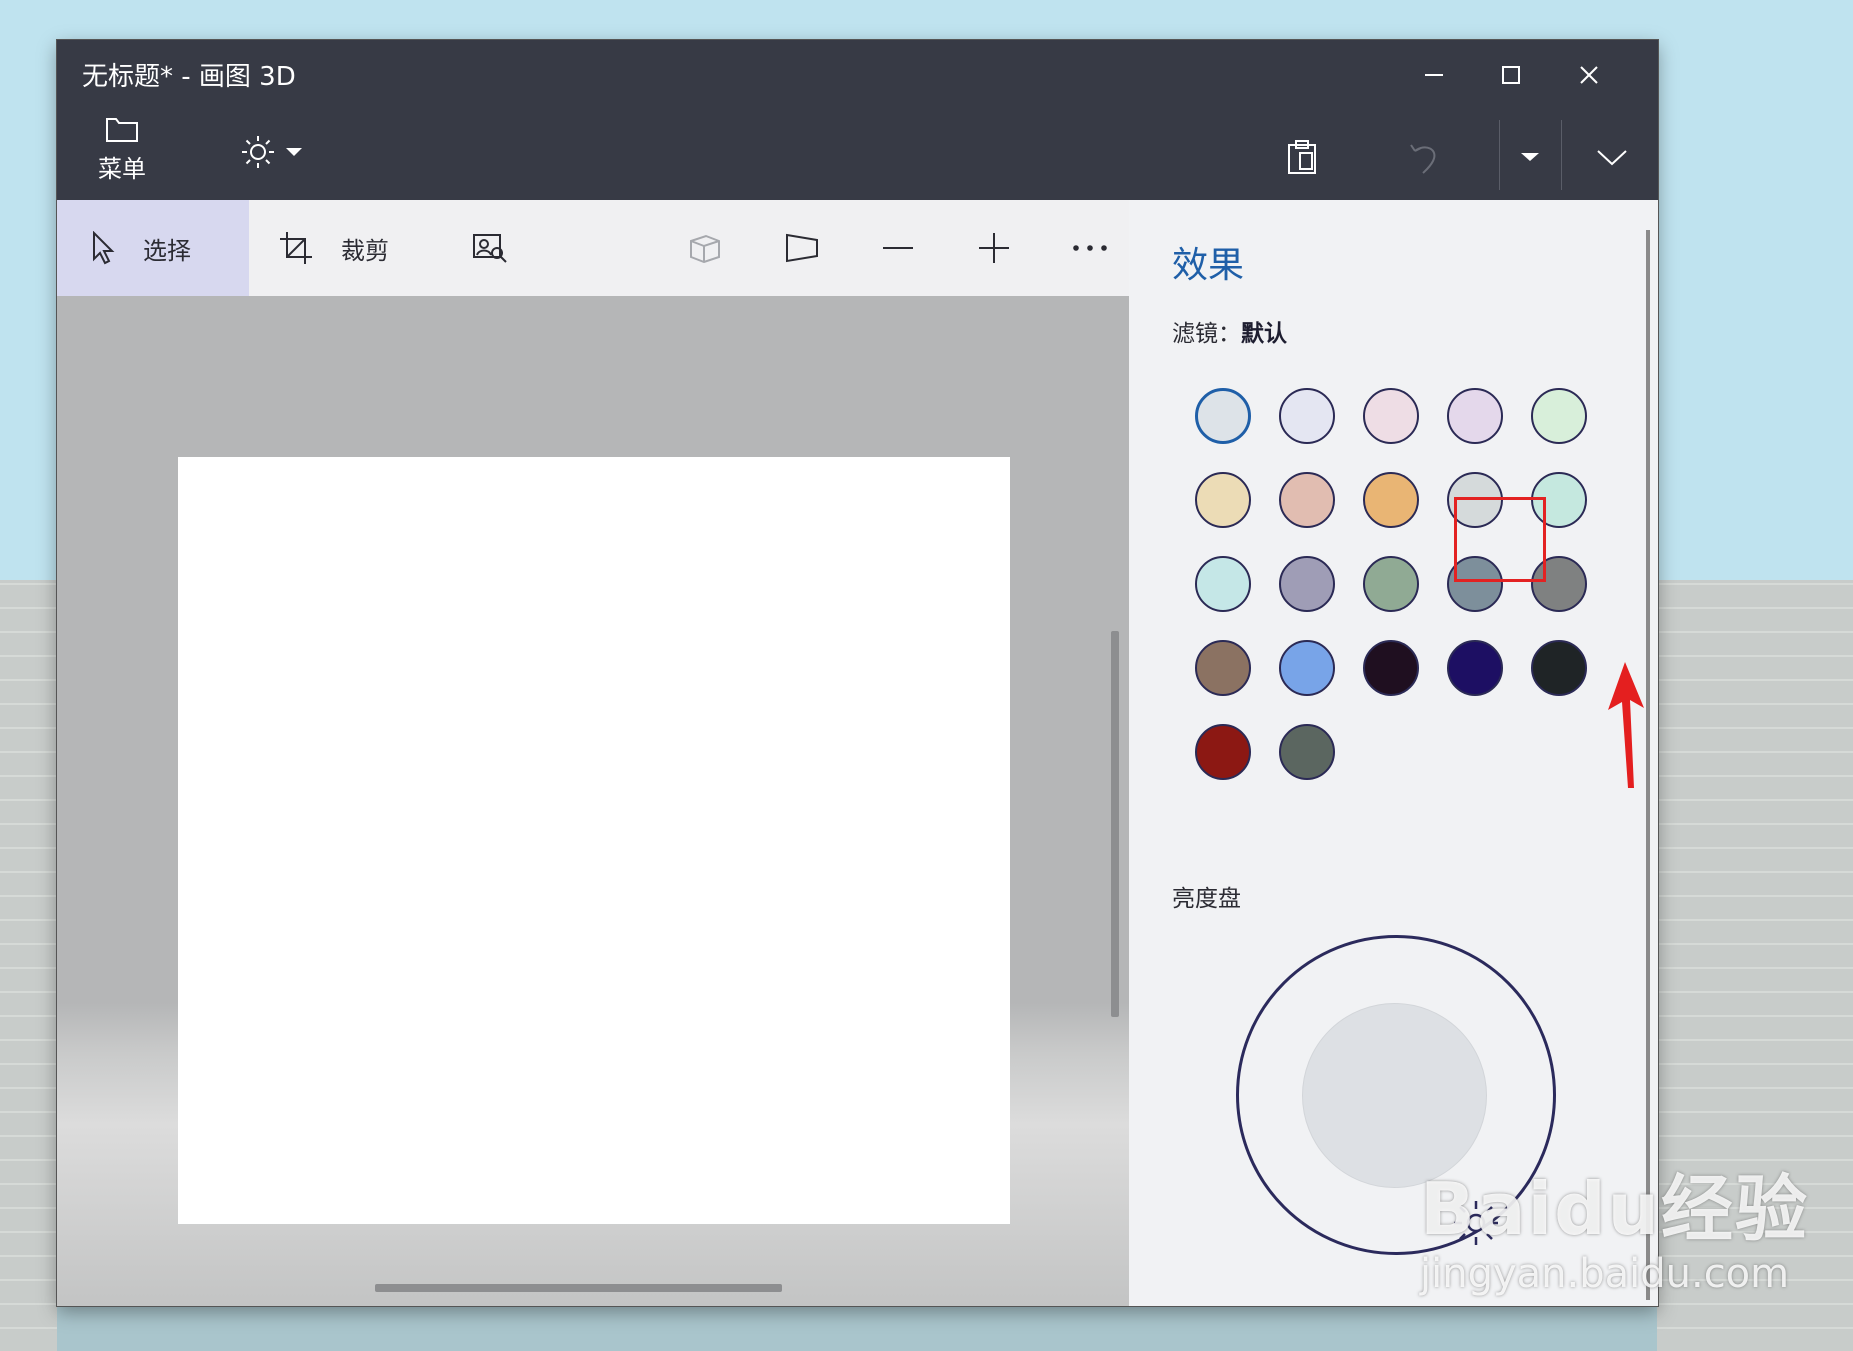 Image resolution: width=1853 pixels, height=1351 pixels. I want to click on maximize-icon, so click(1511, 75).